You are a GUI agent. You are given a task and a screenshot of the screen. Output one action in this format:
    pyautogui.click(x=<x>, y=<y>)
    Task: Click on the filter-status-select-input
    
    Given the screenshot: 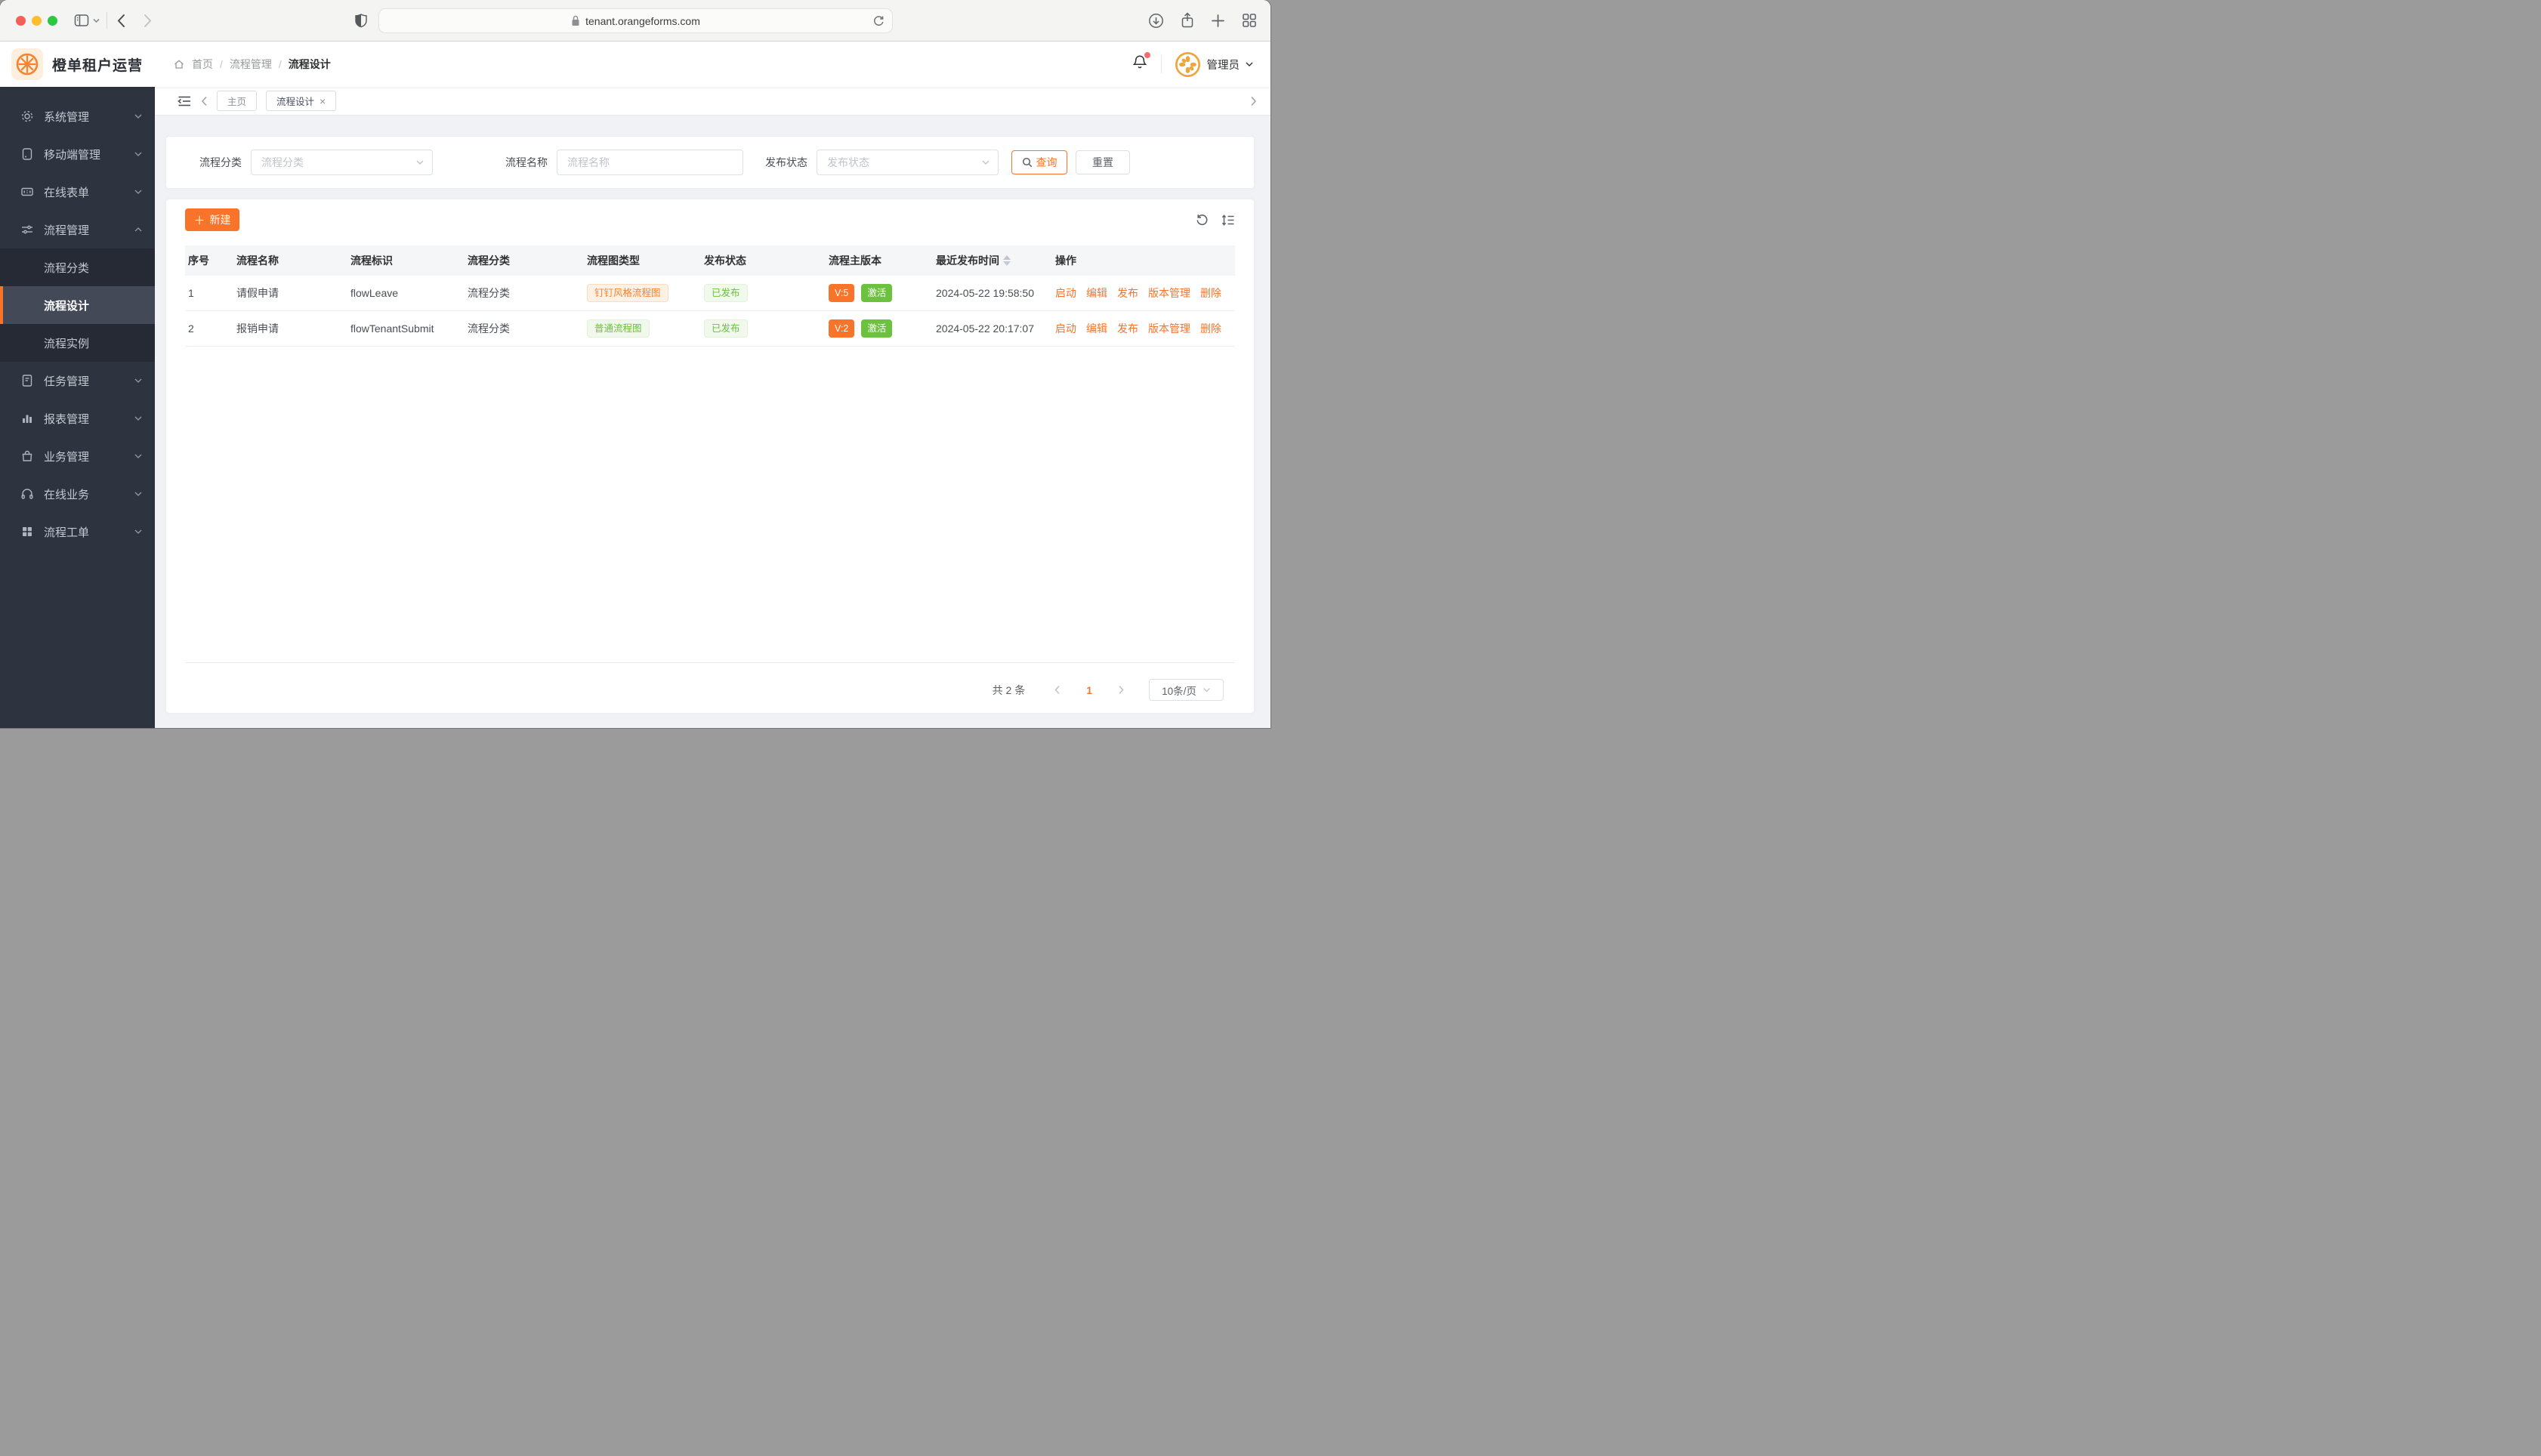 What is the action you would take?
    pyautogui.click(x=907, y=162)
    